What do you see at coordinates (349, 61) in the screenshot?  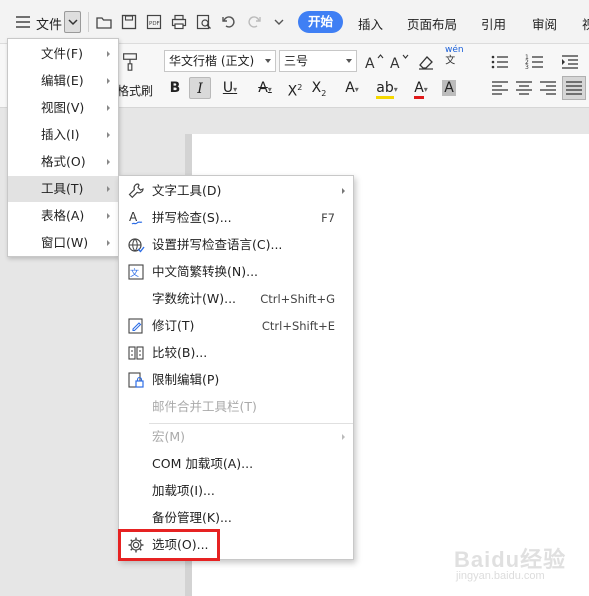 I see `chevron-down-icon` at bounding box center [349, 61].